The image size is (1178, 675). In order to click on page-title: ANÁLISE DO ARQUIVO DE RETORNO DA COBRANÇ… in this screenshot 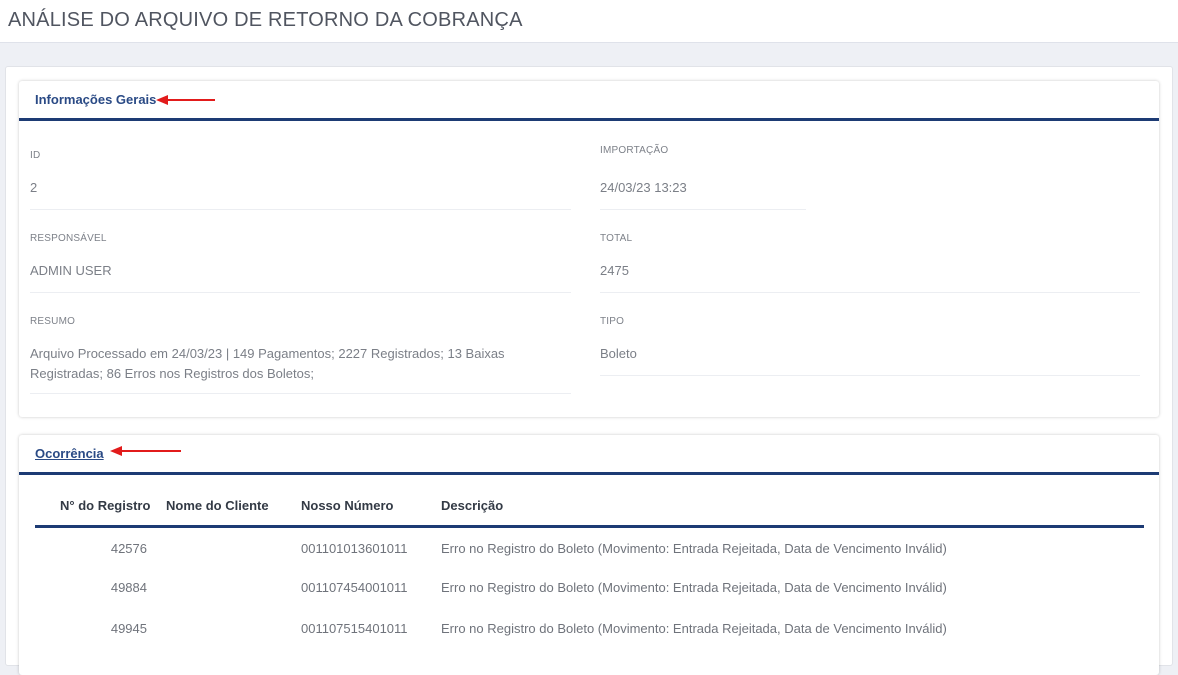, I will do `click(265, 20)`.